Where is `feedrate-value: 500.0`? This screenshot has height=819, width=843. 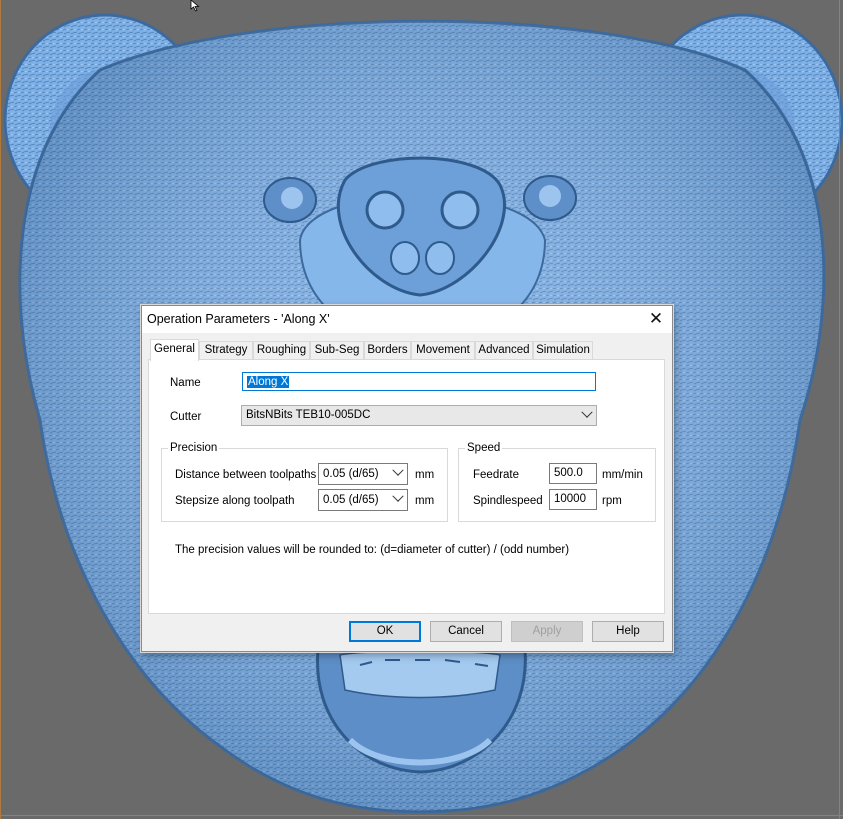 feedrate-value: 500.0 is located at coordinates (568, 473).